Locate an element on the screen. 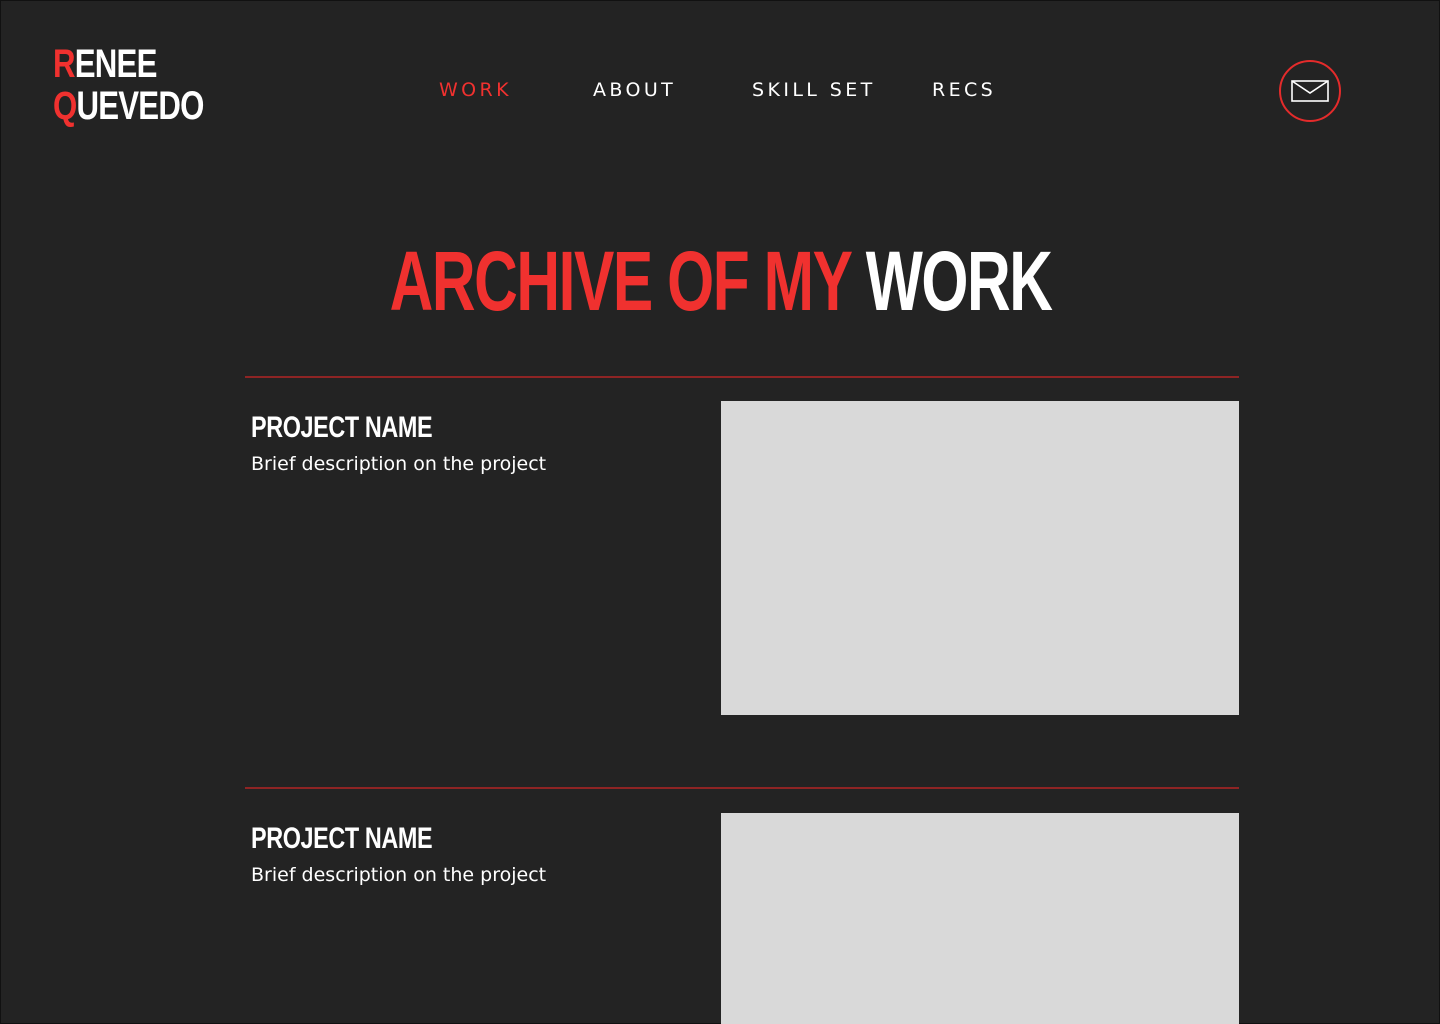  nav-item-skill-set: SKILL SET is located at coordinates (814, 90).